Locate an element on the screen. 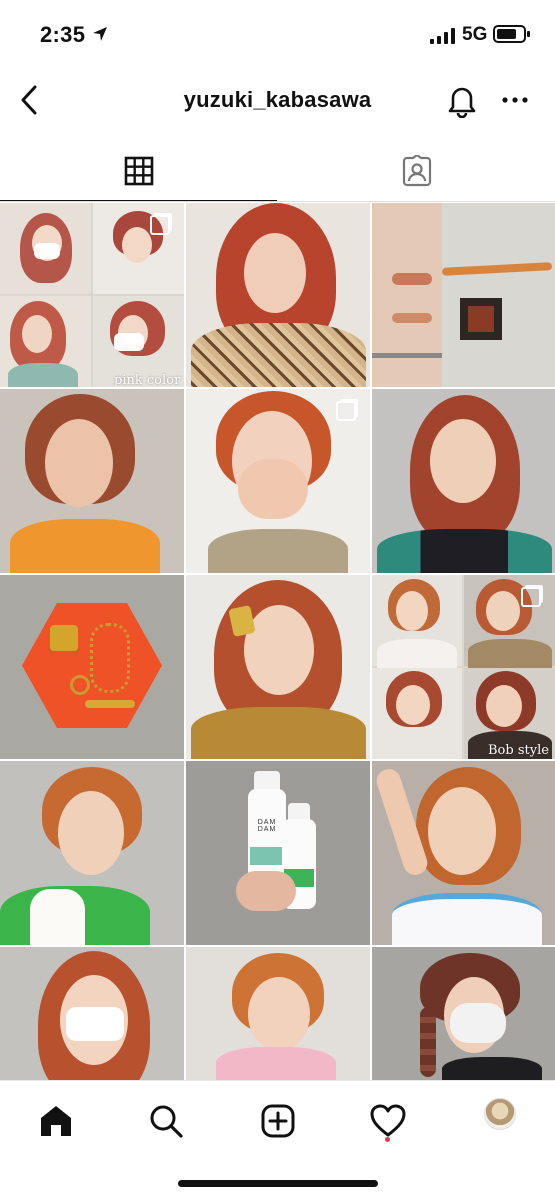 This screenshot has width=555, height=1200. more-options-button is located at coordinates (515, 100).